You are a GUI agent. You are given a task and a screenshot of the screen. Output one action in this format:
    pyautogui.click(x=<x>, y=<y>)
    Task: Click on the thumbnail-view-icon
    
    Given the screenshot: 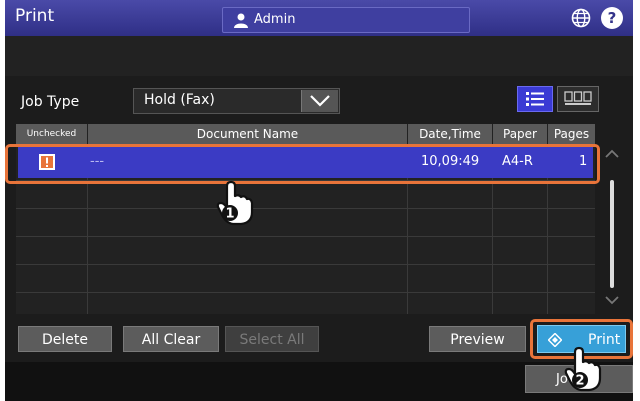 What is the action you would take?
    pyautogui.click(x=578, y=98)
    